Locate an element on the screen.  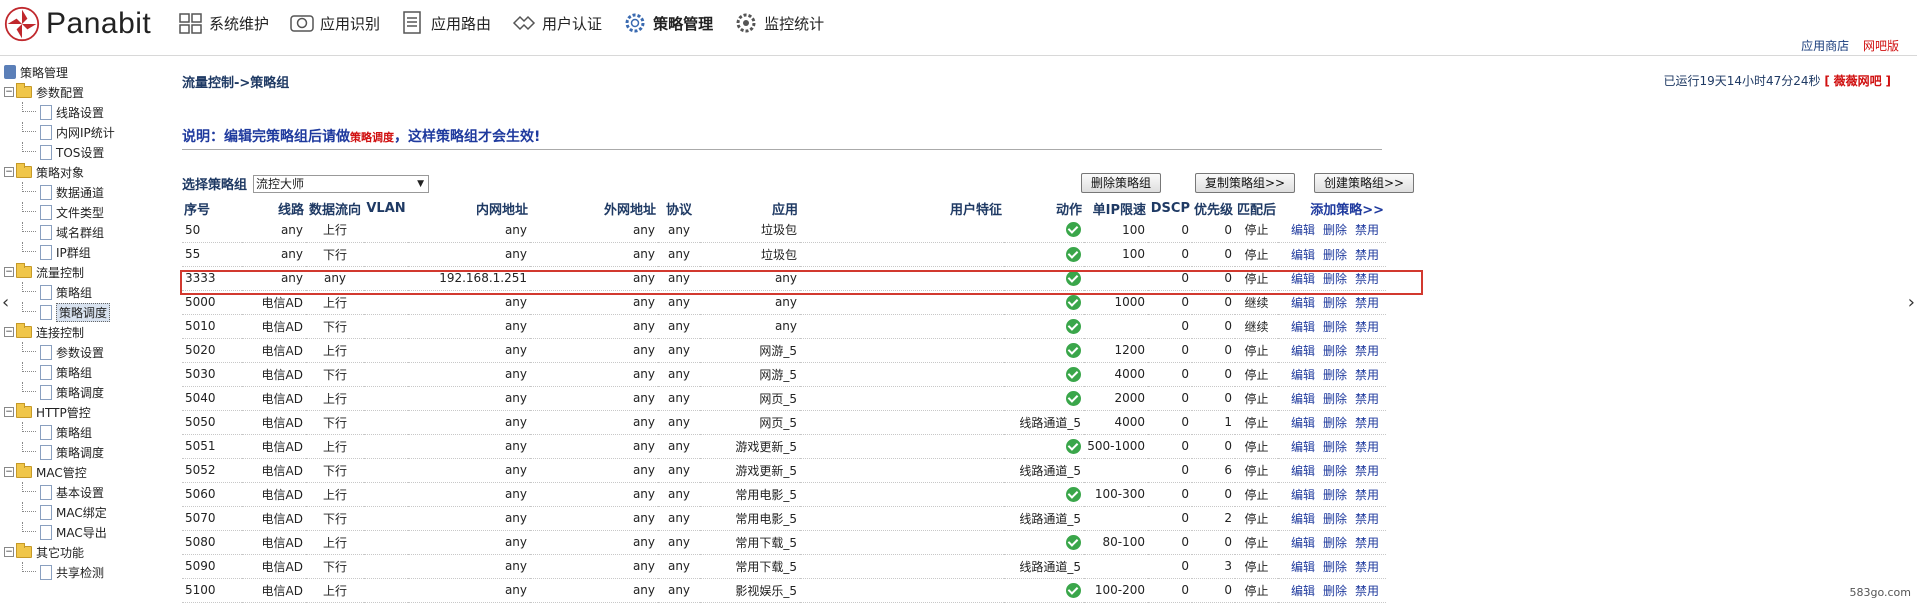
sidebar-item: 基本设置 is located at coordinates (75, 492).